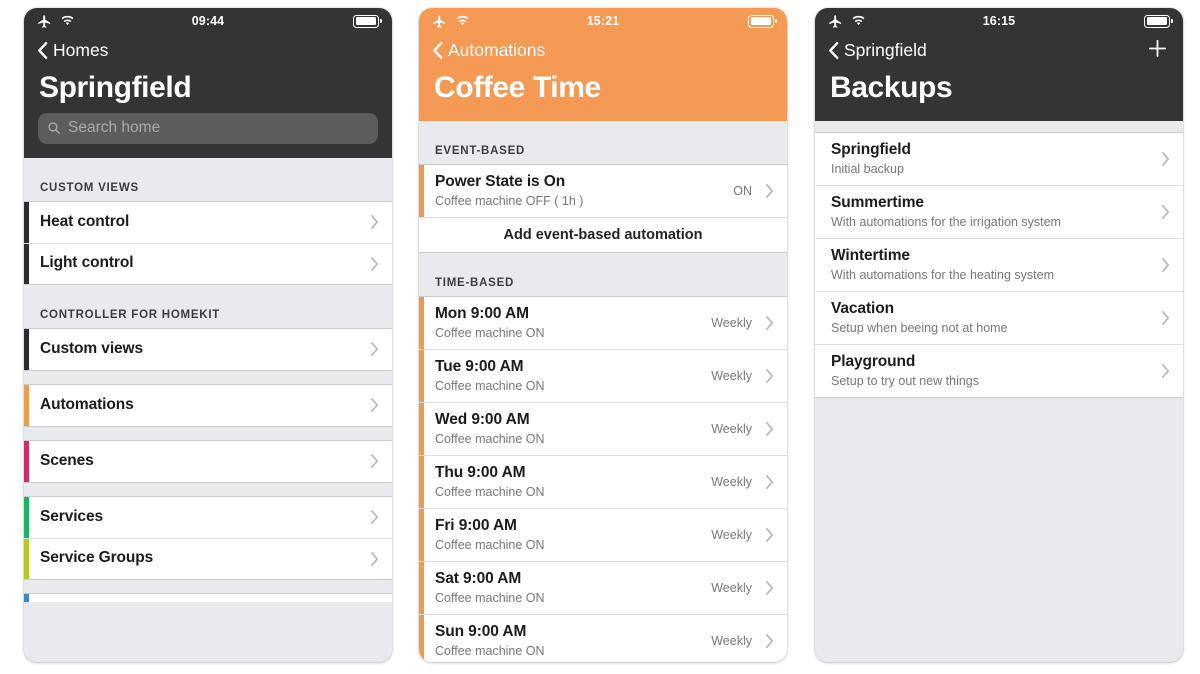 This screenshot has width=1200, height=674. Describe the element at coordinates (208, 128) in the screenshot. I see `search-input: Search home` at that location.